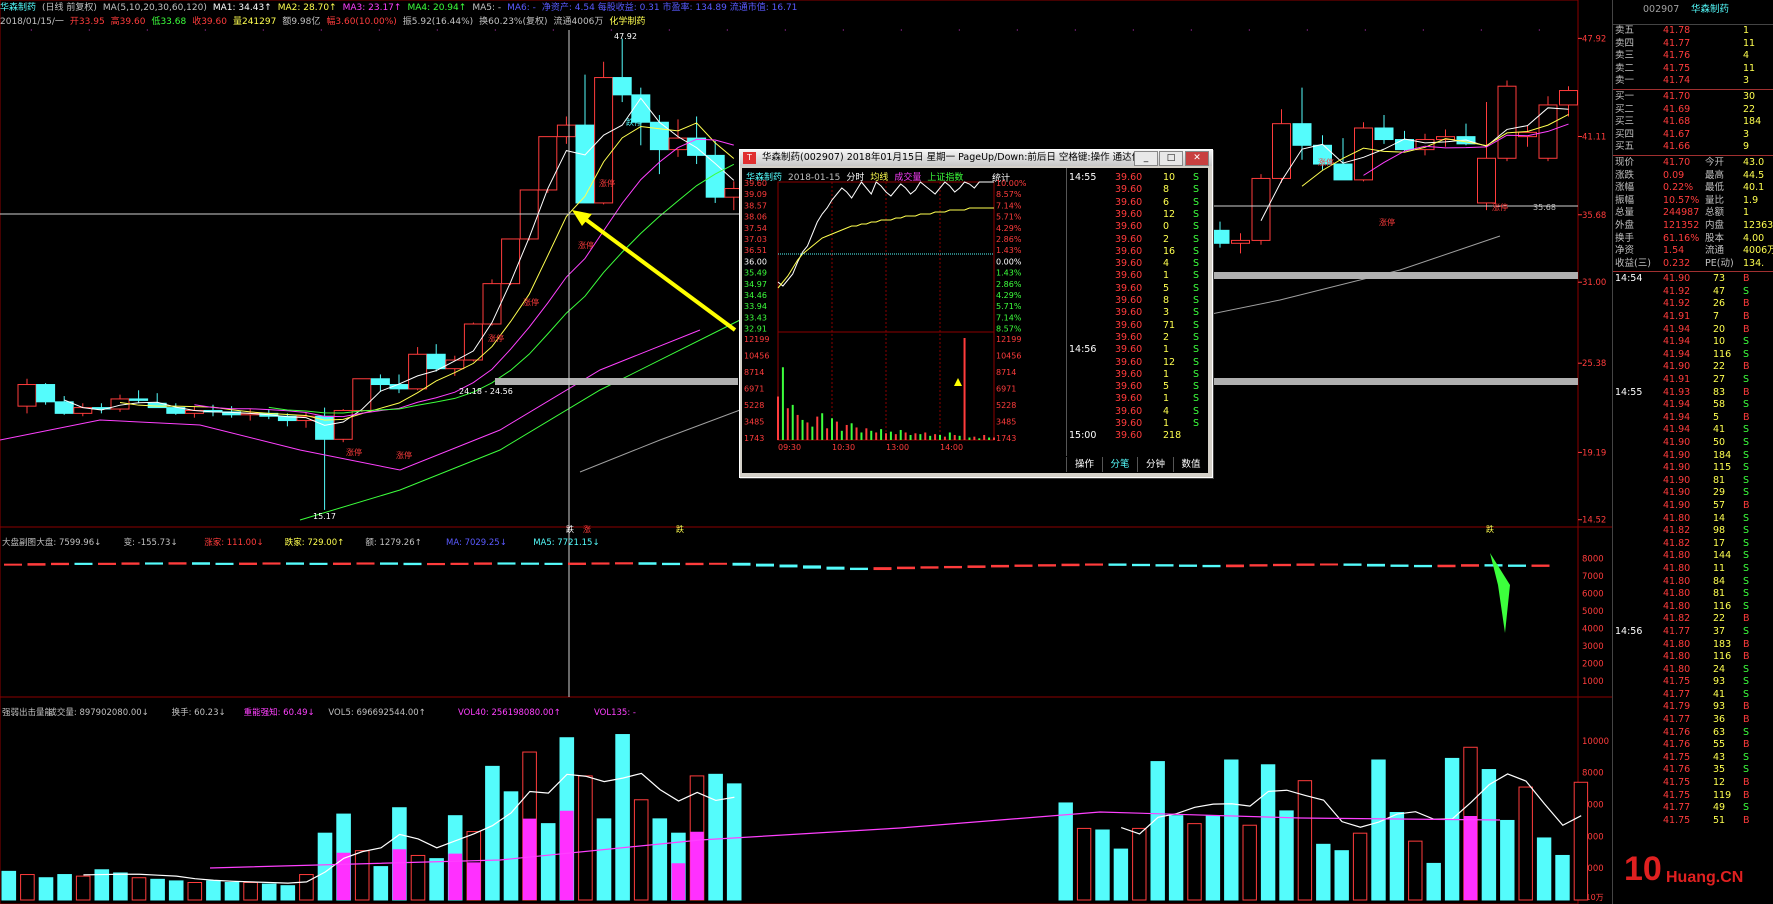 The width and height of the screenshot is (1773, 904). I want to click on tick-row: 41.94 116 S, so click(1693, 355).